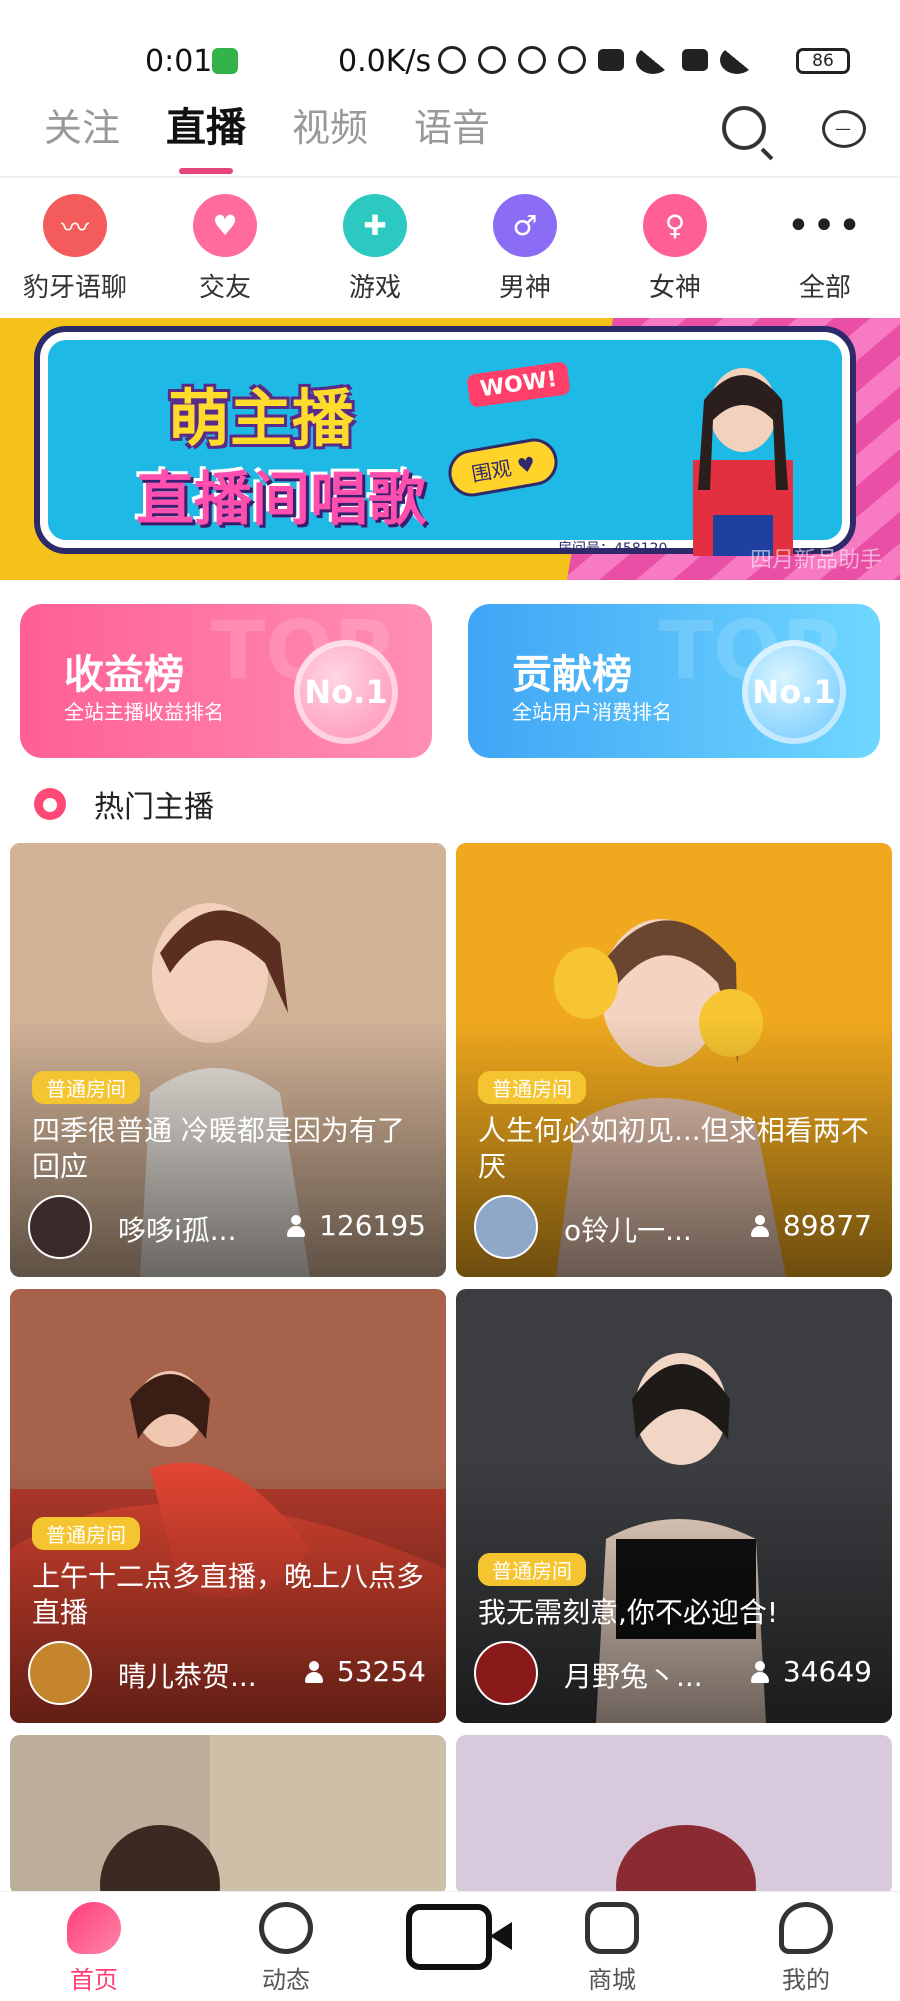 This screenshot has width=900, height=2001. What do you see at coordinates (675, 225) in the screenshot?
I see `dress-icon: ♀` at bounding box center [675, 225].